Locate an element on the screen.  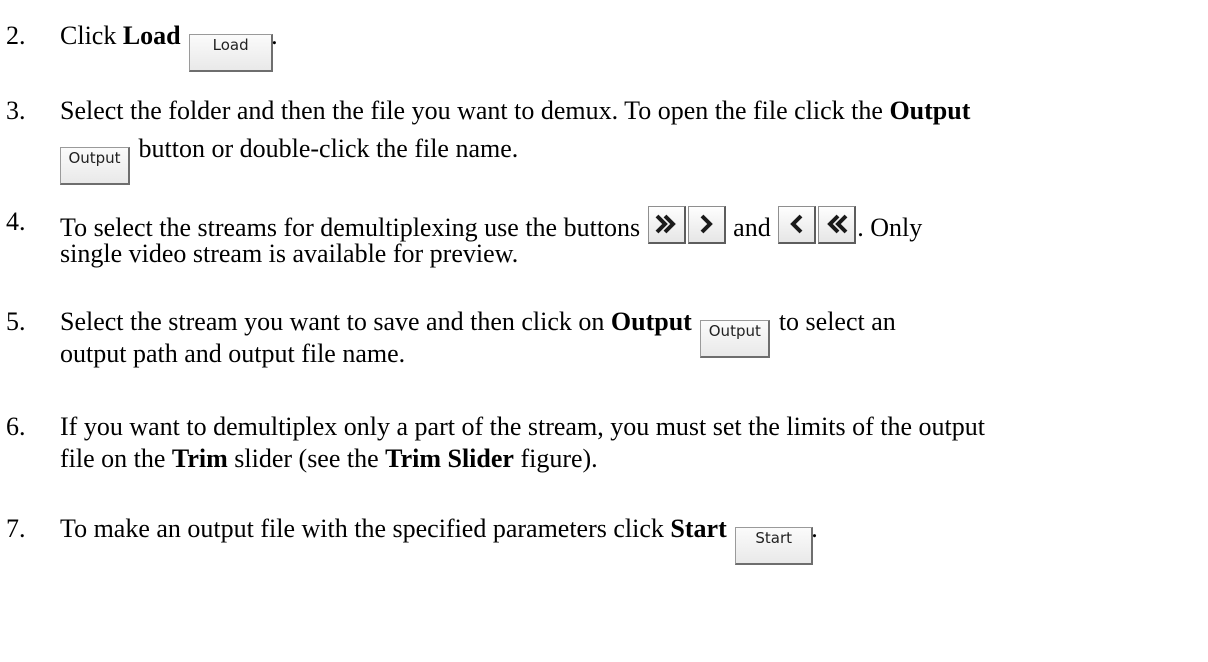
step-text: output path and output file name. is located at coordinates (233, 353).